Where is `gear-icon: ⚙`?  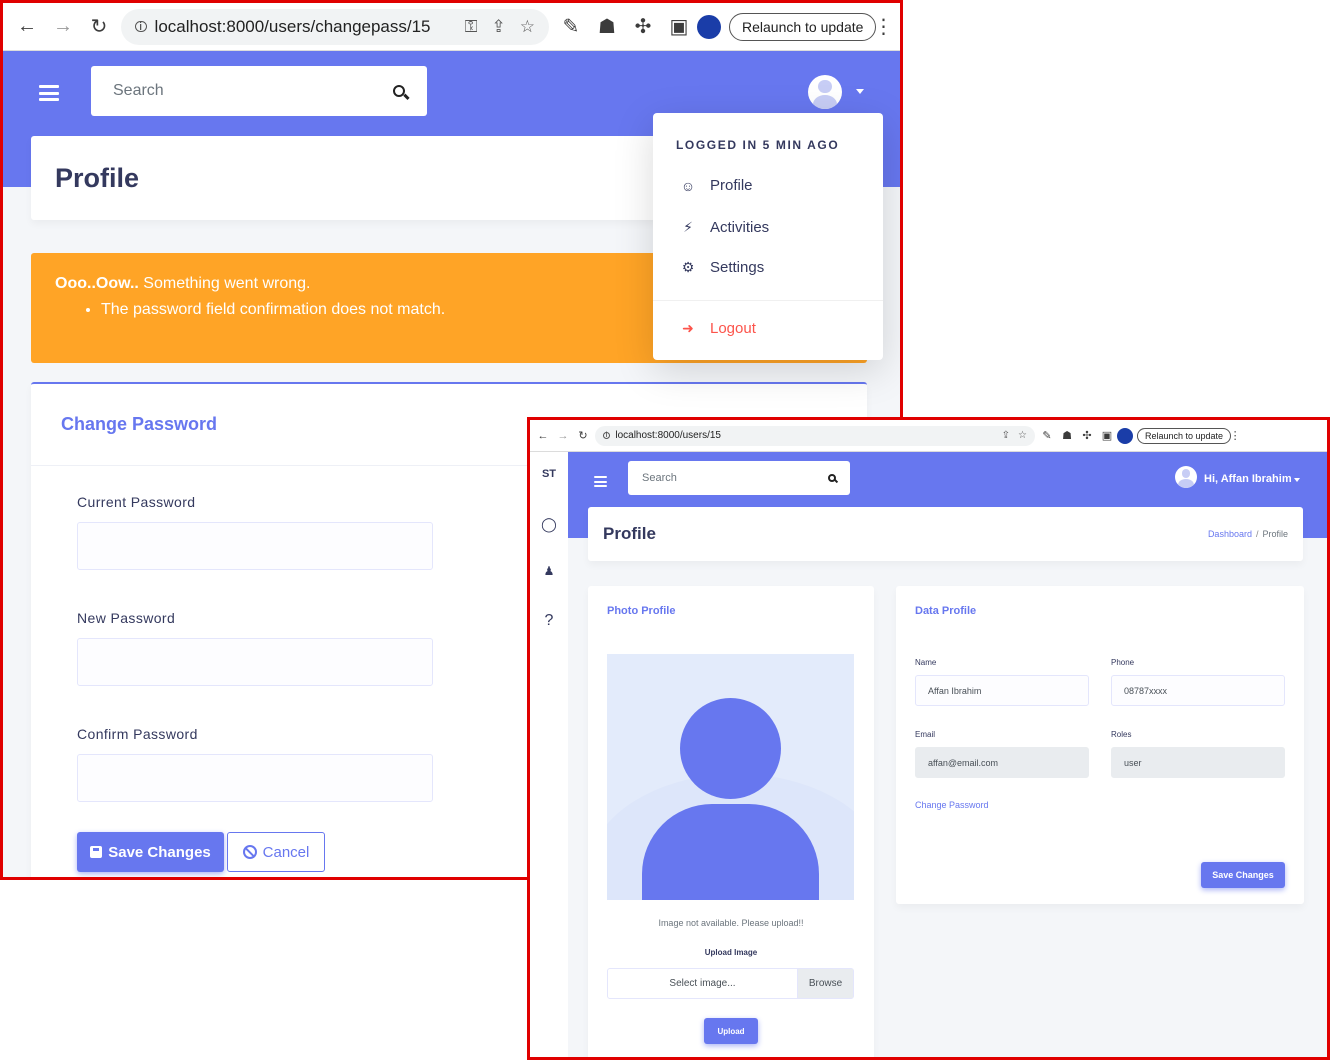
gear-icon: ⚙ is located at coordinates (688, 267).